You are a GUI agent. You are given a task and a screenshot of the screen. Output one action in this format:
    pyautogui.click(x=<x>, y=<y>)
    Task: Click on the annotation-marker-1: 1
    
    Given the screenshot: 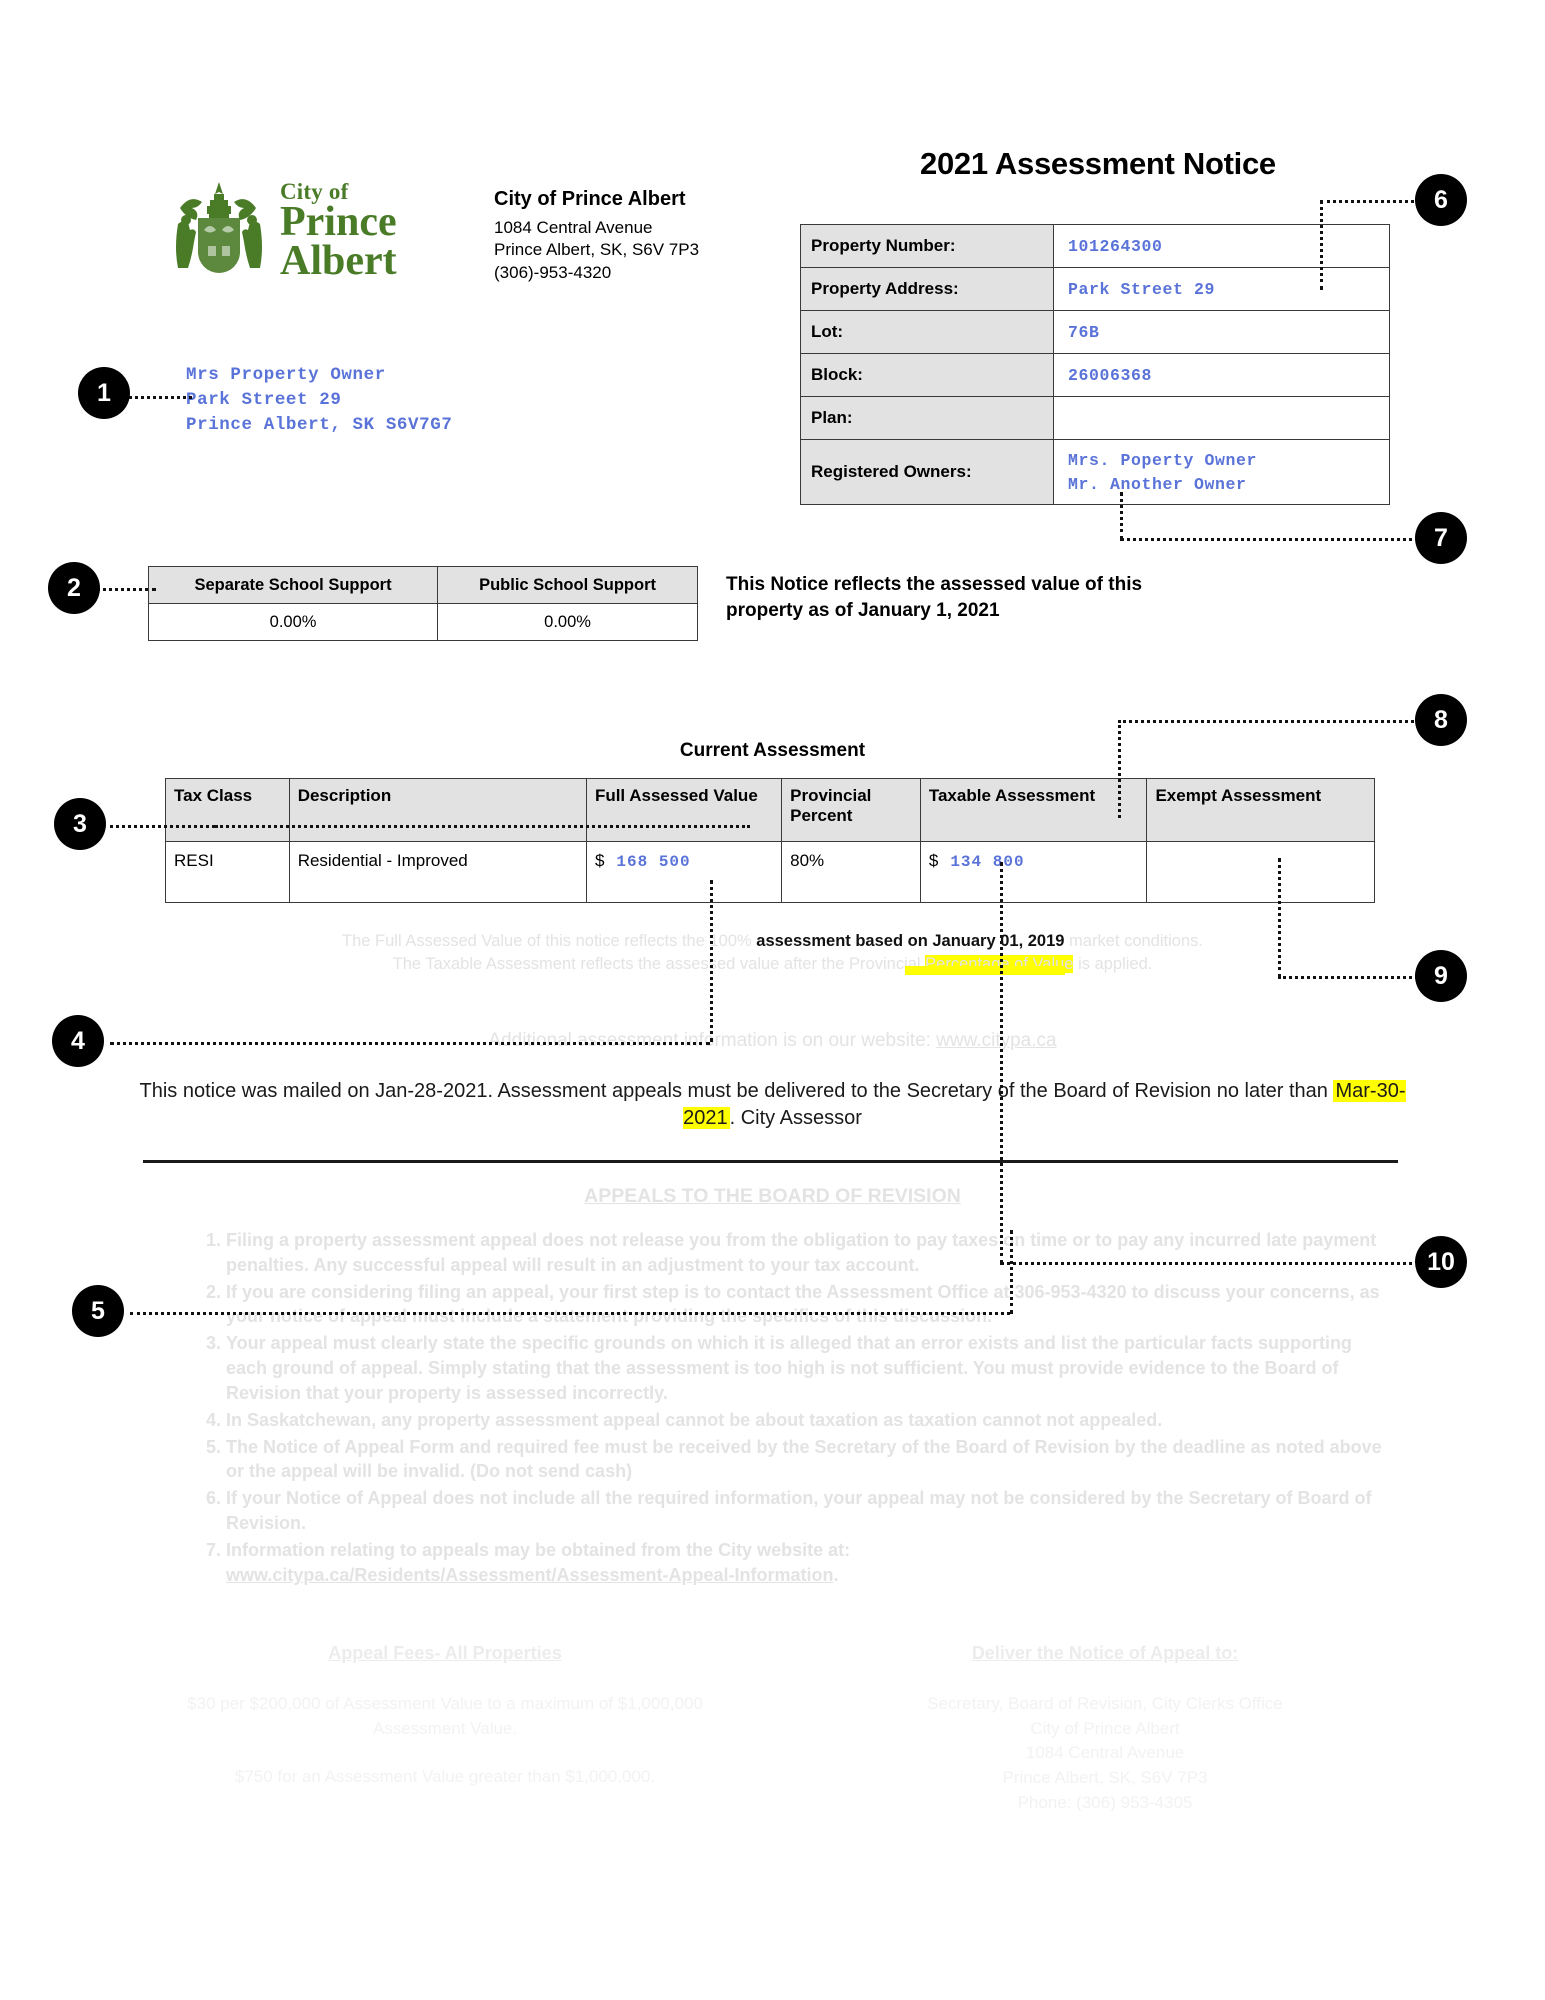 What is the action you would take?
    pyautogui.click(x=104, y=393)
    